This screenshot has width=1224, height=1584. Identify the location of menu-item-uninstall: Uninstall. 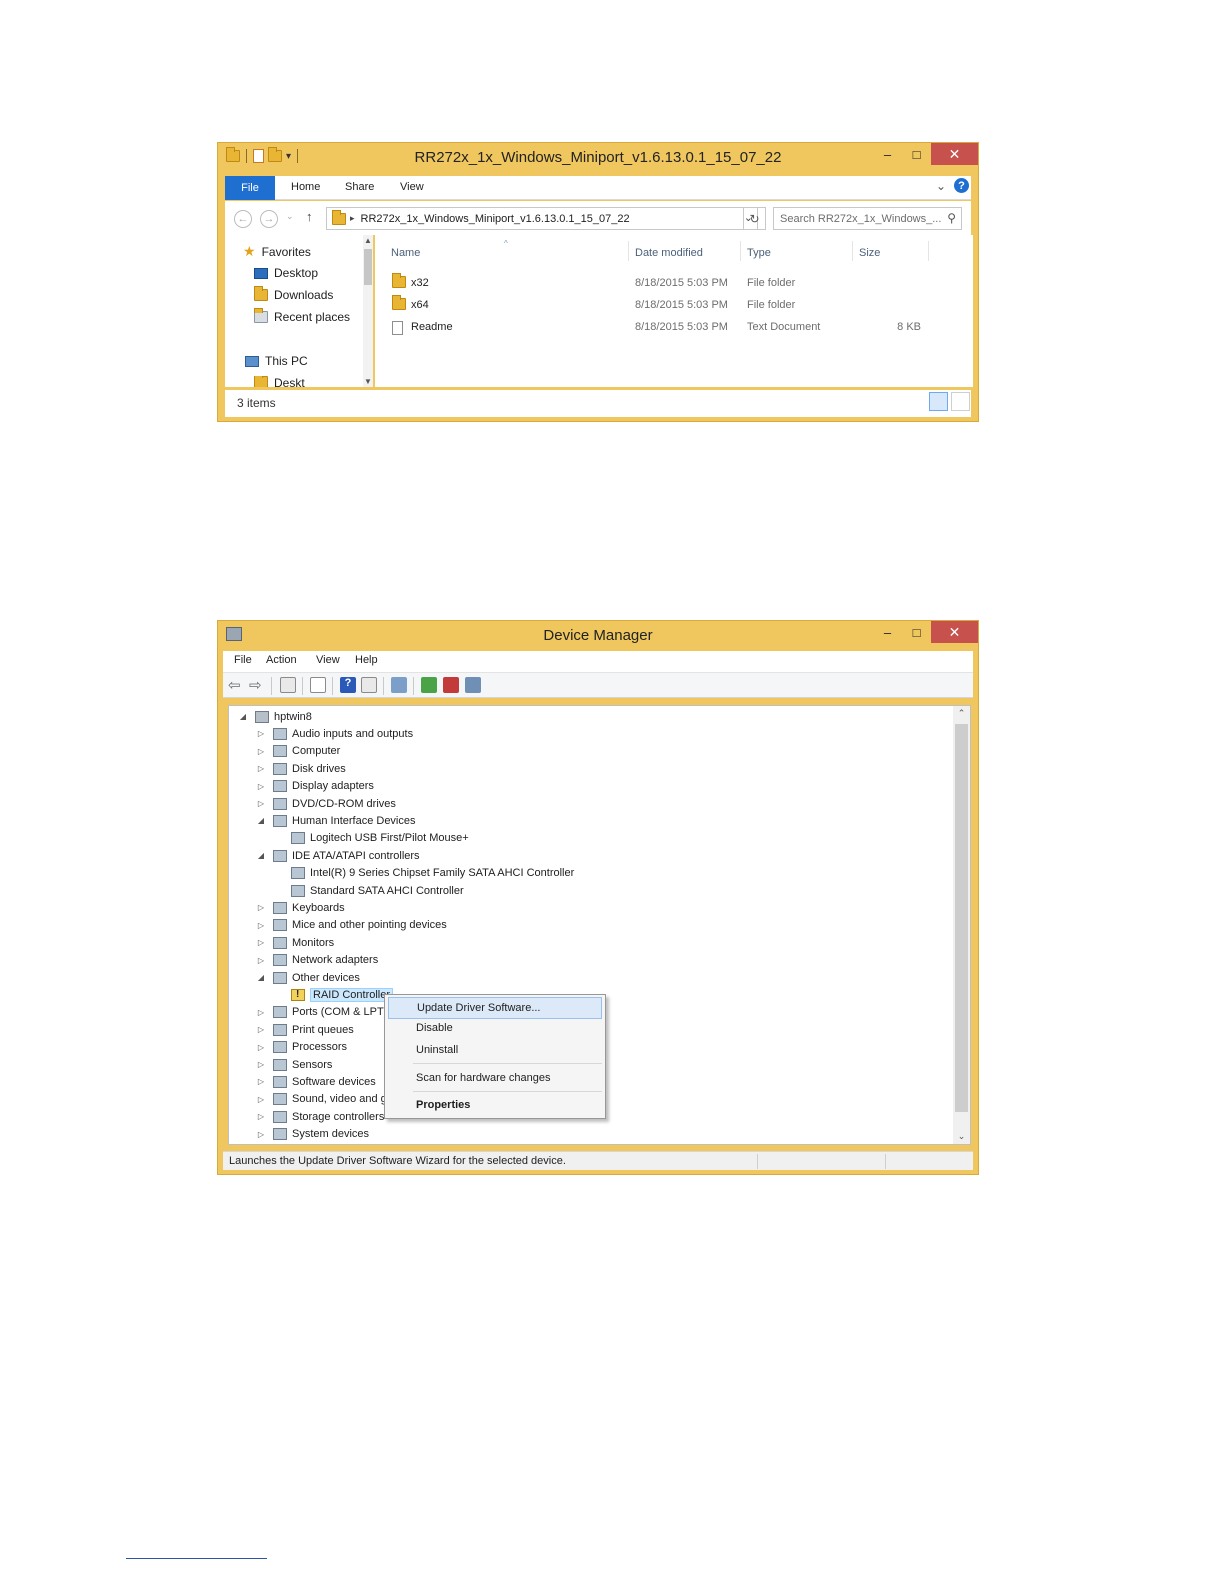
(495, 1050).